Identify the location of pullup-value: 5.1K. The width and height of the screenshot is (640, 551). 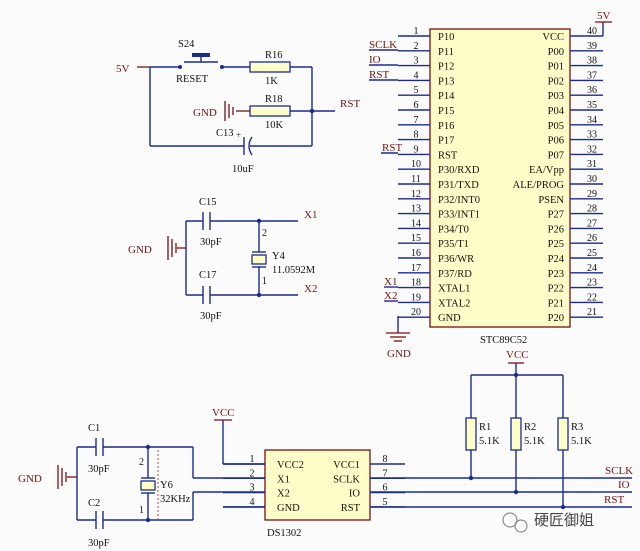
(534, 441).